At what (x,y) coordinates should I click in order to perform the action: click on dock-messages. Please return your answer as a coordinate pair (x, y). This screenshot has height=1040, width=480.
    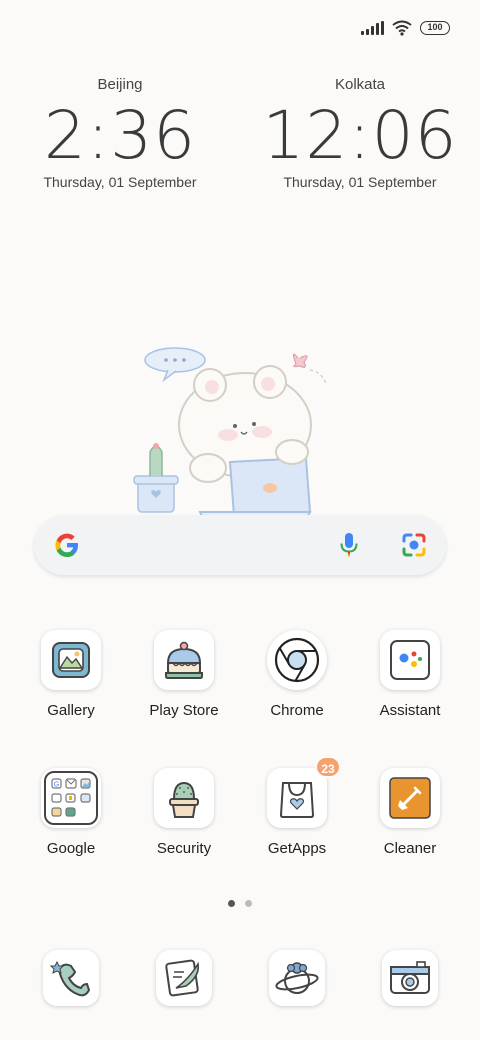
    Looking at the image, I should click on (184, 978).